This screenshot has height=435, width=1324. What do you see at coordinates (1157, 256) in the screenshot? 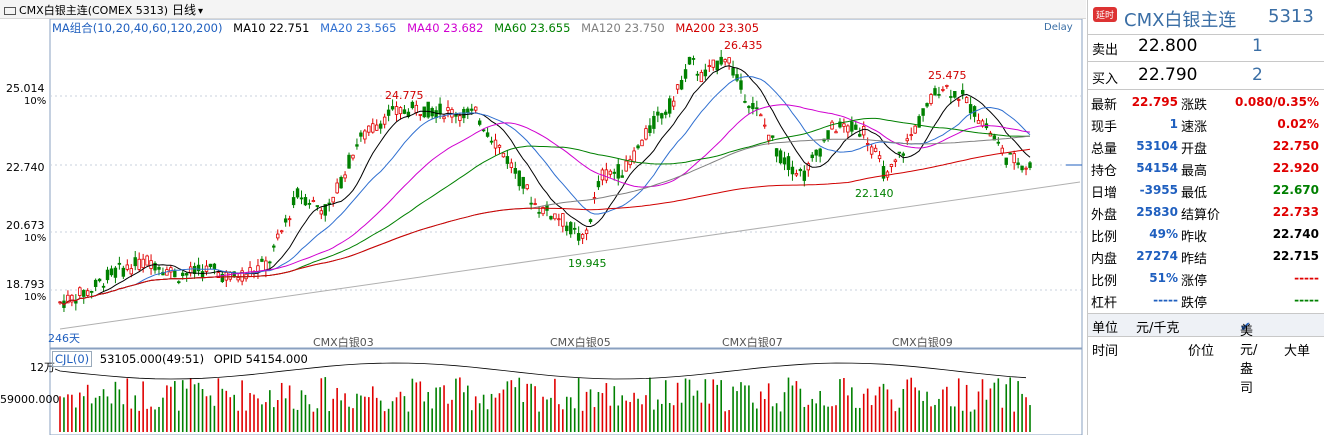
I see `quote-value: 27274` at bounding box center [1157, 256].